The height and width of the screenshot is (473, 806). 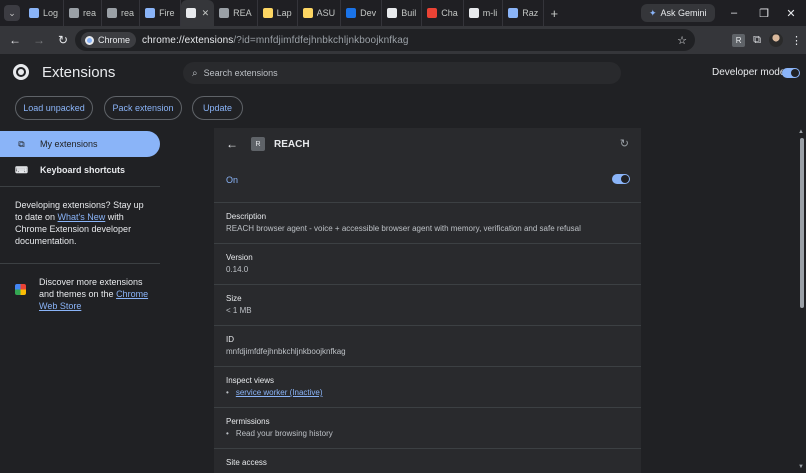 What do you see at coordinates (362, 13) in the screenshot?
I see `tab: Dev` at bounding box center [362, 13].